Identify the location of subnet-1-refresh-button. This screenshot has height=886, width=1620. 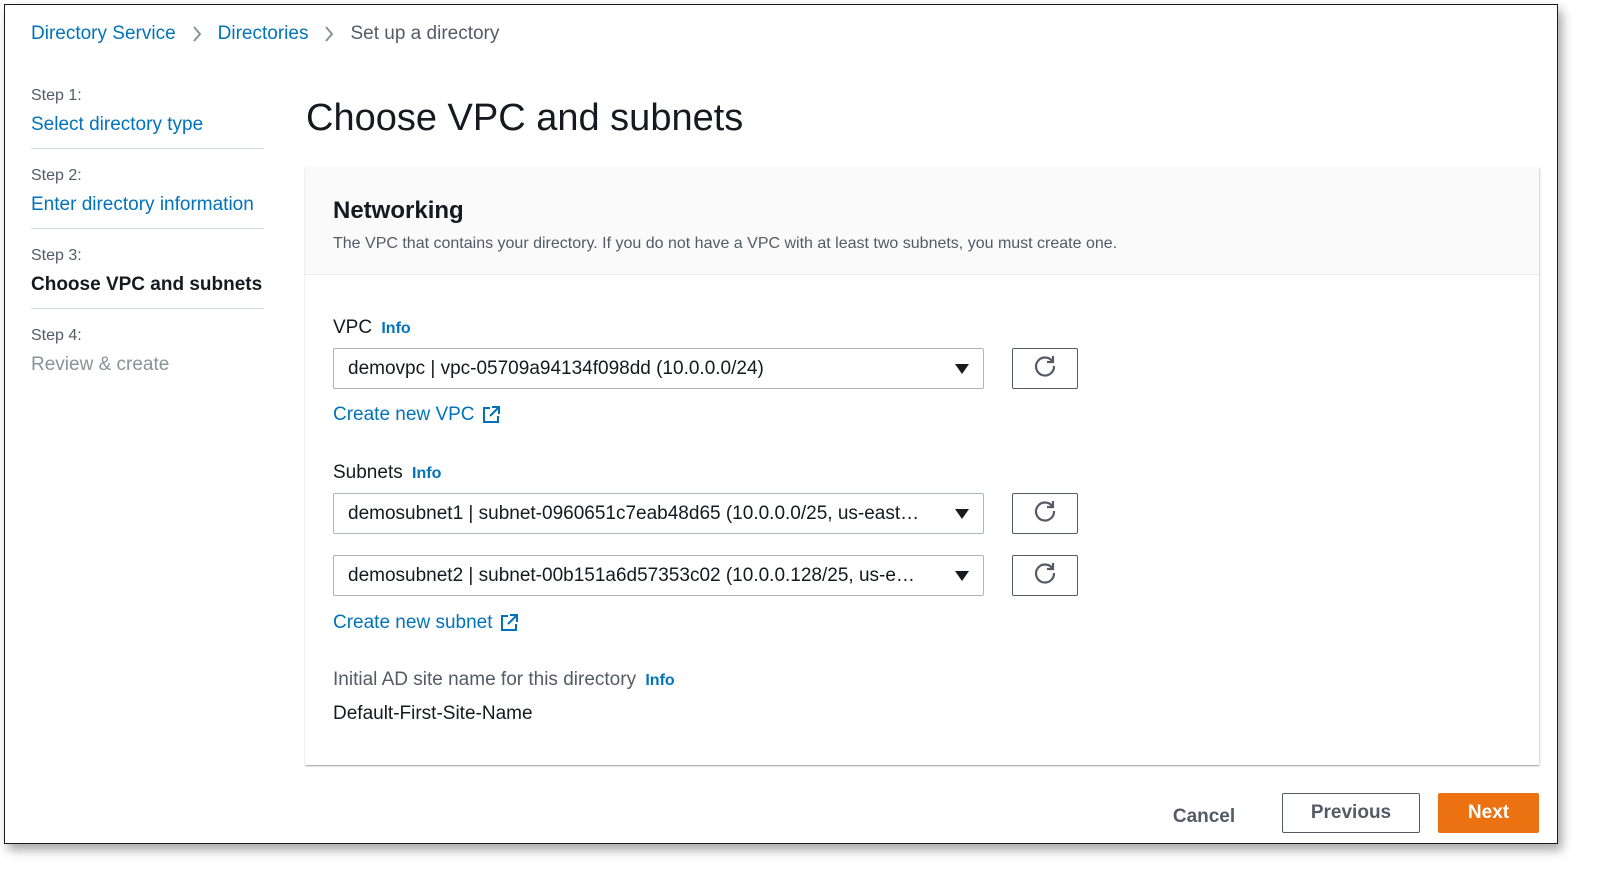
(1045, 513).